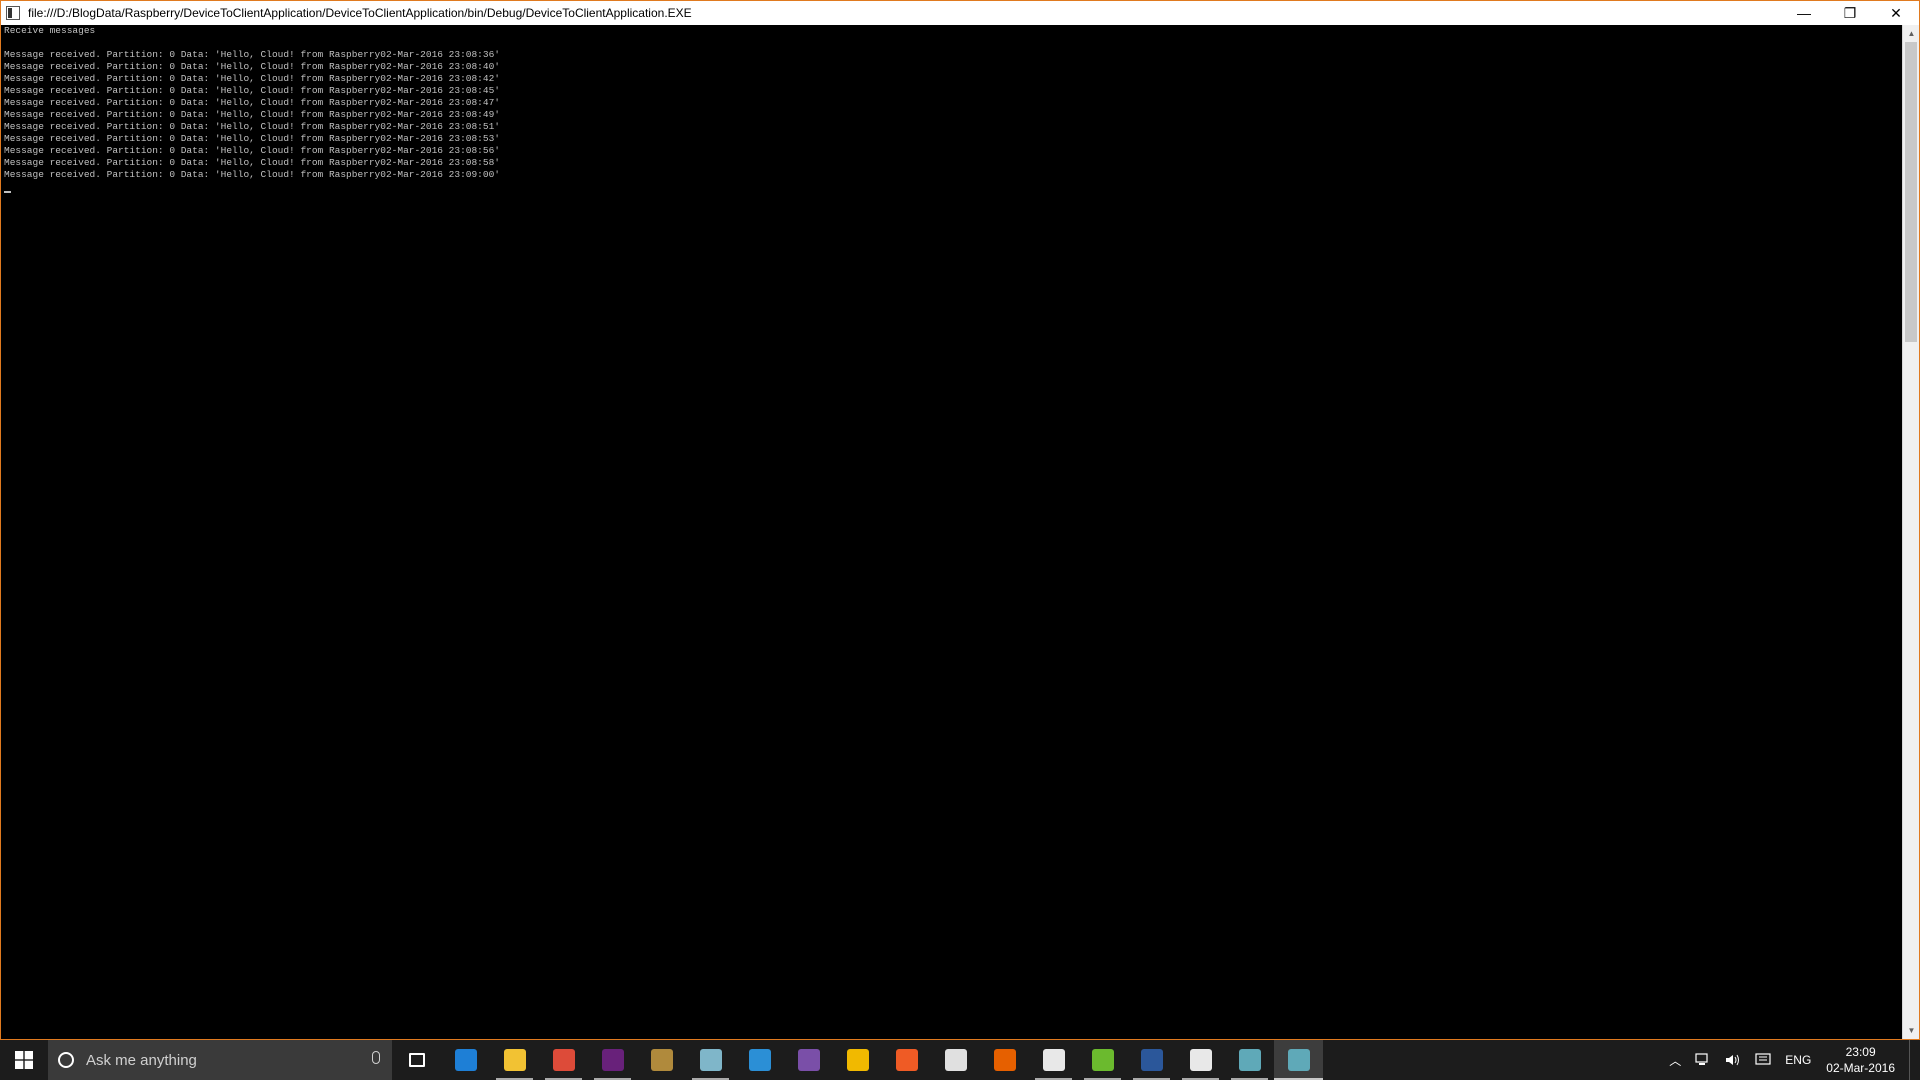 This screenshot has height=1080, width=1920. I want to click on file-explorer-icon, so click(514, 1060).